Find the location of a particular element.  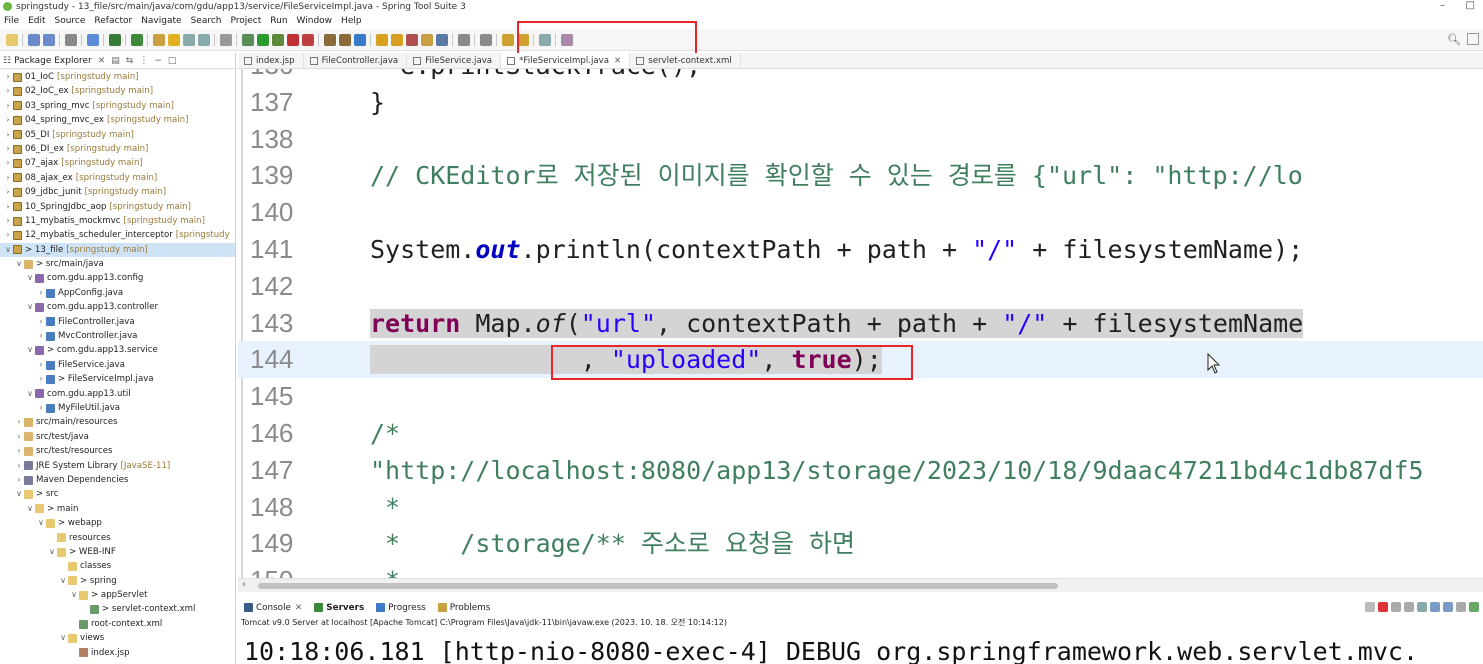

code-line: 150 * is located at coordinates (860, 570).